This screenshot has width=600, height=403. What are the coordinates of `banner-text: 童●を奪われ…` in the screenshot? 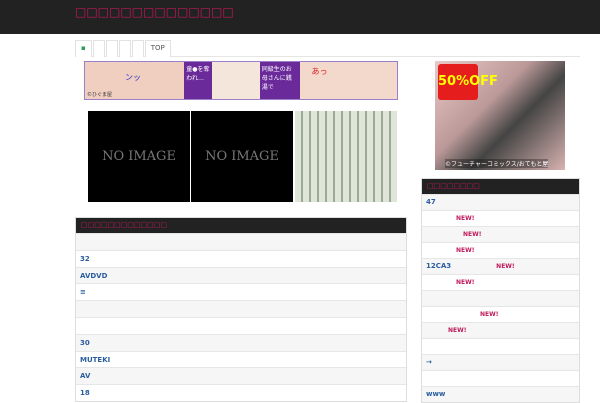 It's located at (198, 80).